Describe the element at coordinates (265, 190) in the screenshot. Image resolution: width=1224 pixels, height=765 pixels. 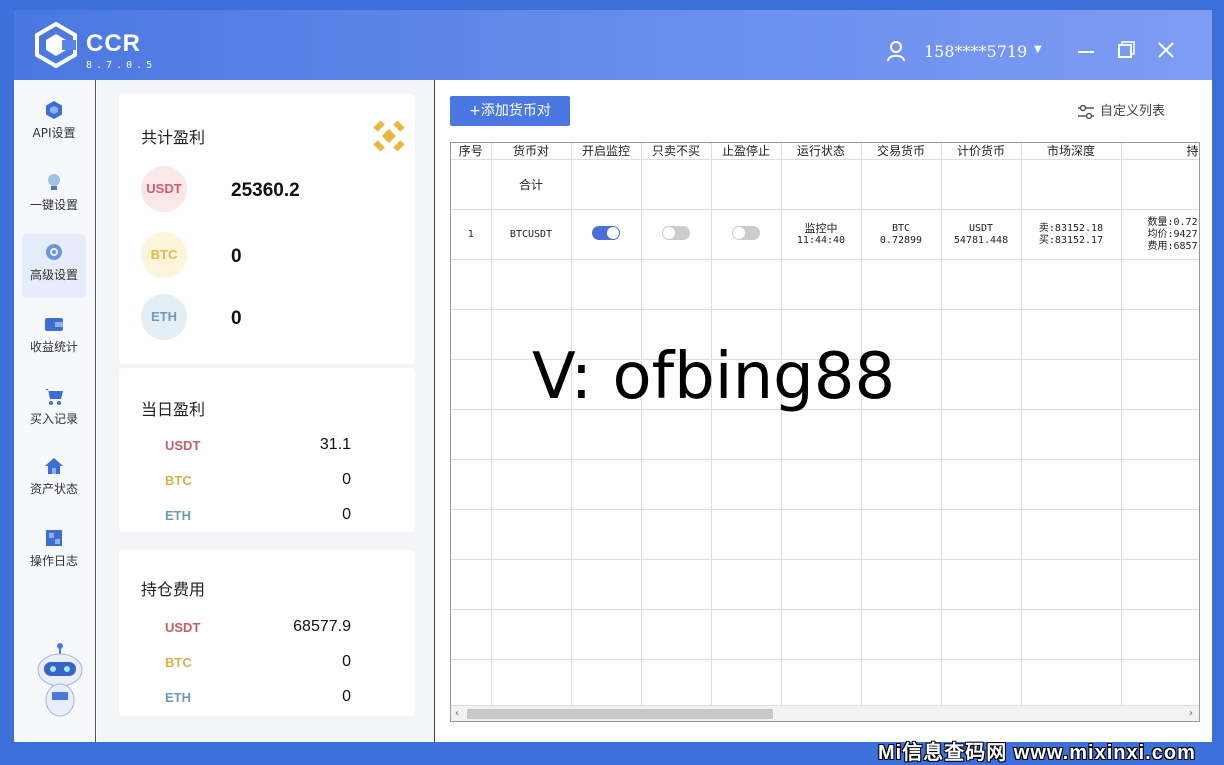
I see `total-usdt-value: 25360.2` at that location.